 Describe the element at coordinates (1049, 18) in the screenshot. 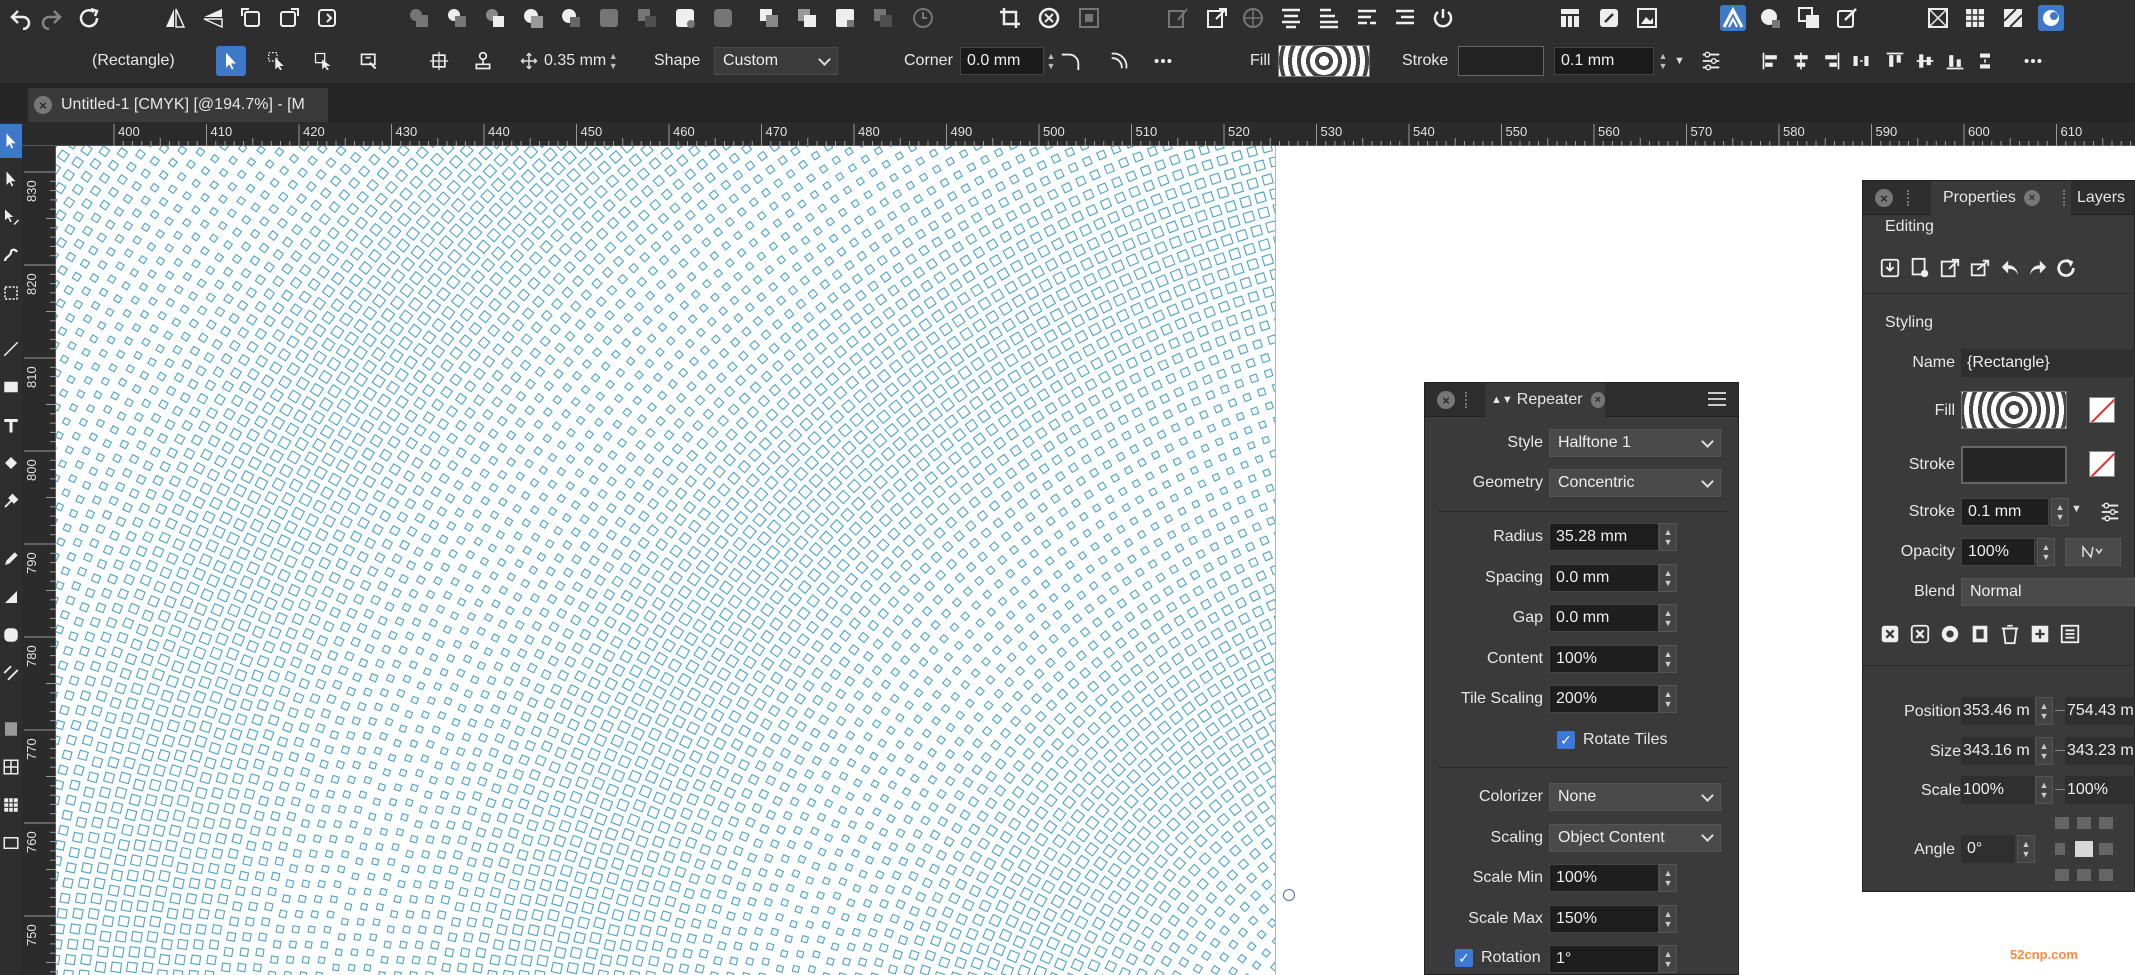

I see `symbol-icon` at that location.